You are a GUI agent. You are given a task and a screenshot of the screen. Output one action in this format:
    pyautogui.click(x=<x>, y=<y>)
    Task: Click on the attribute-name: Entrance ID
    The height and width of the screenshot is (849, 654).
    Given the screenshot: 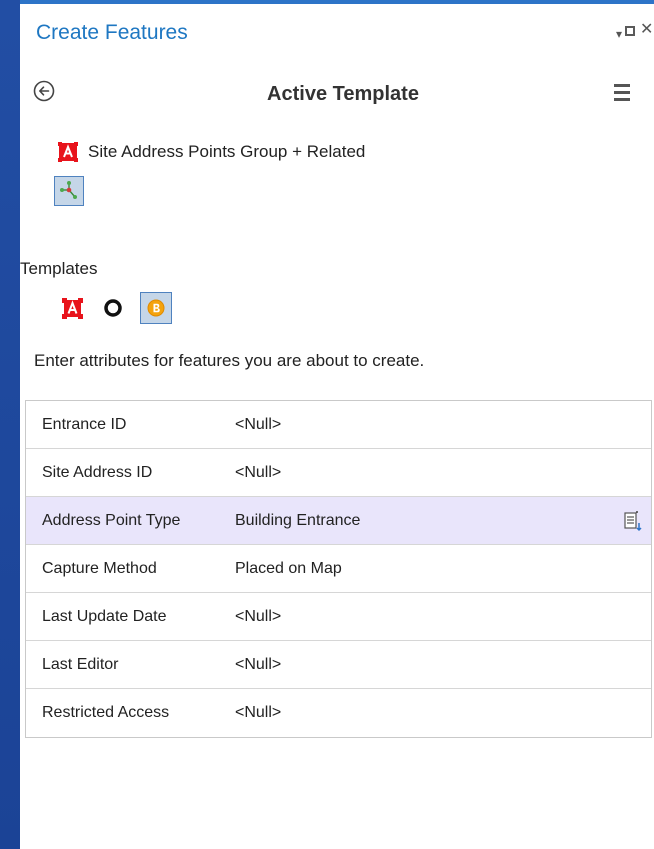 What is the action you would take?
    pyautogui.click(x=84, y=424)
    